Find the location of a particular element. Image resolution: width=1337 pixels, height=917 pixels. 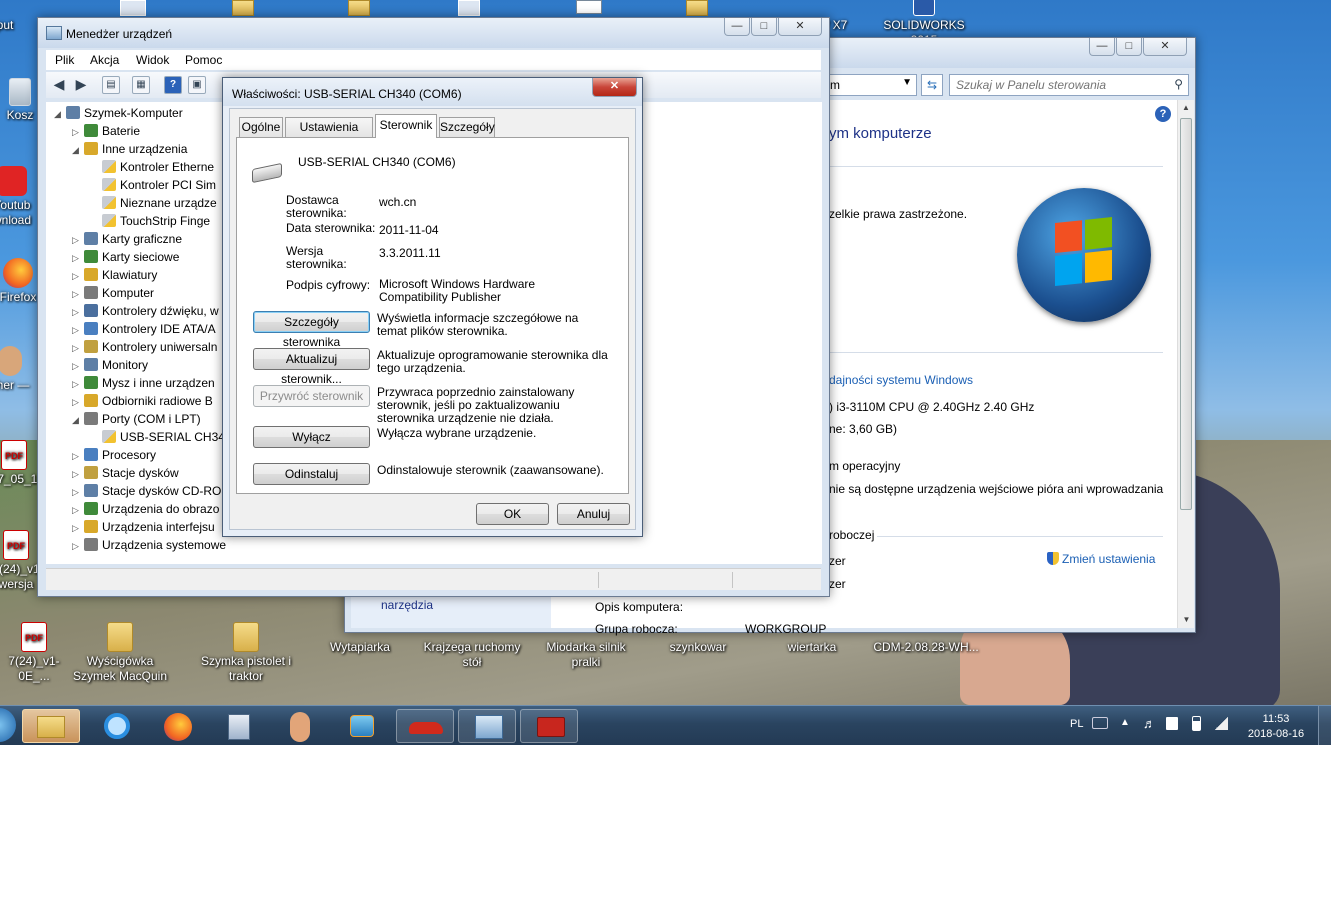

tree-node: ▷ Karty sieciowe is located at coordinates (125, 257).